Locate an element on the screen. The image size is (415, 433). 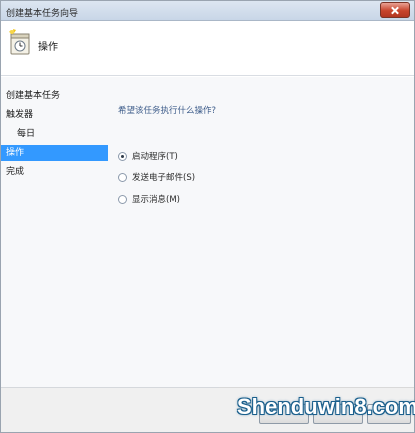
option-send-email: 发送电子邮件(S) is located at coordinates (156, 177).